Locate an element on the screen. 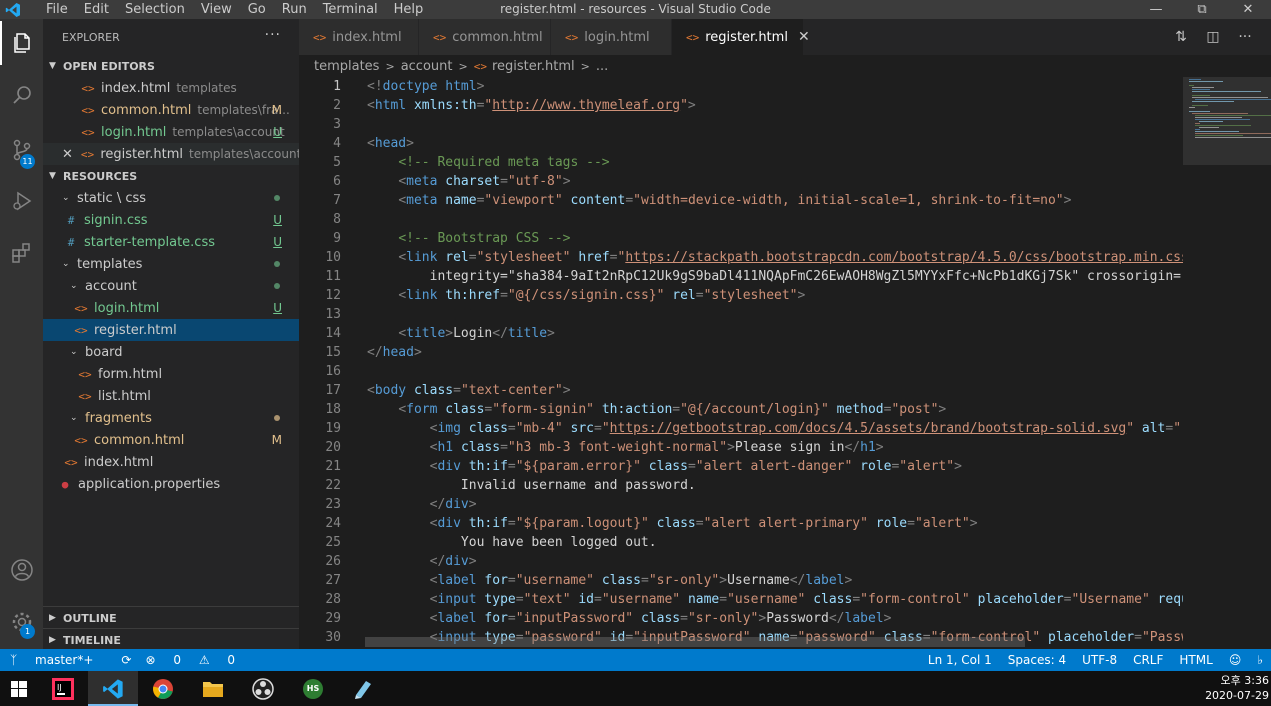 The height and width of the screenshot is (706, 1271). tree-file-common: <> common.html M is located at coordinates (171, 440).